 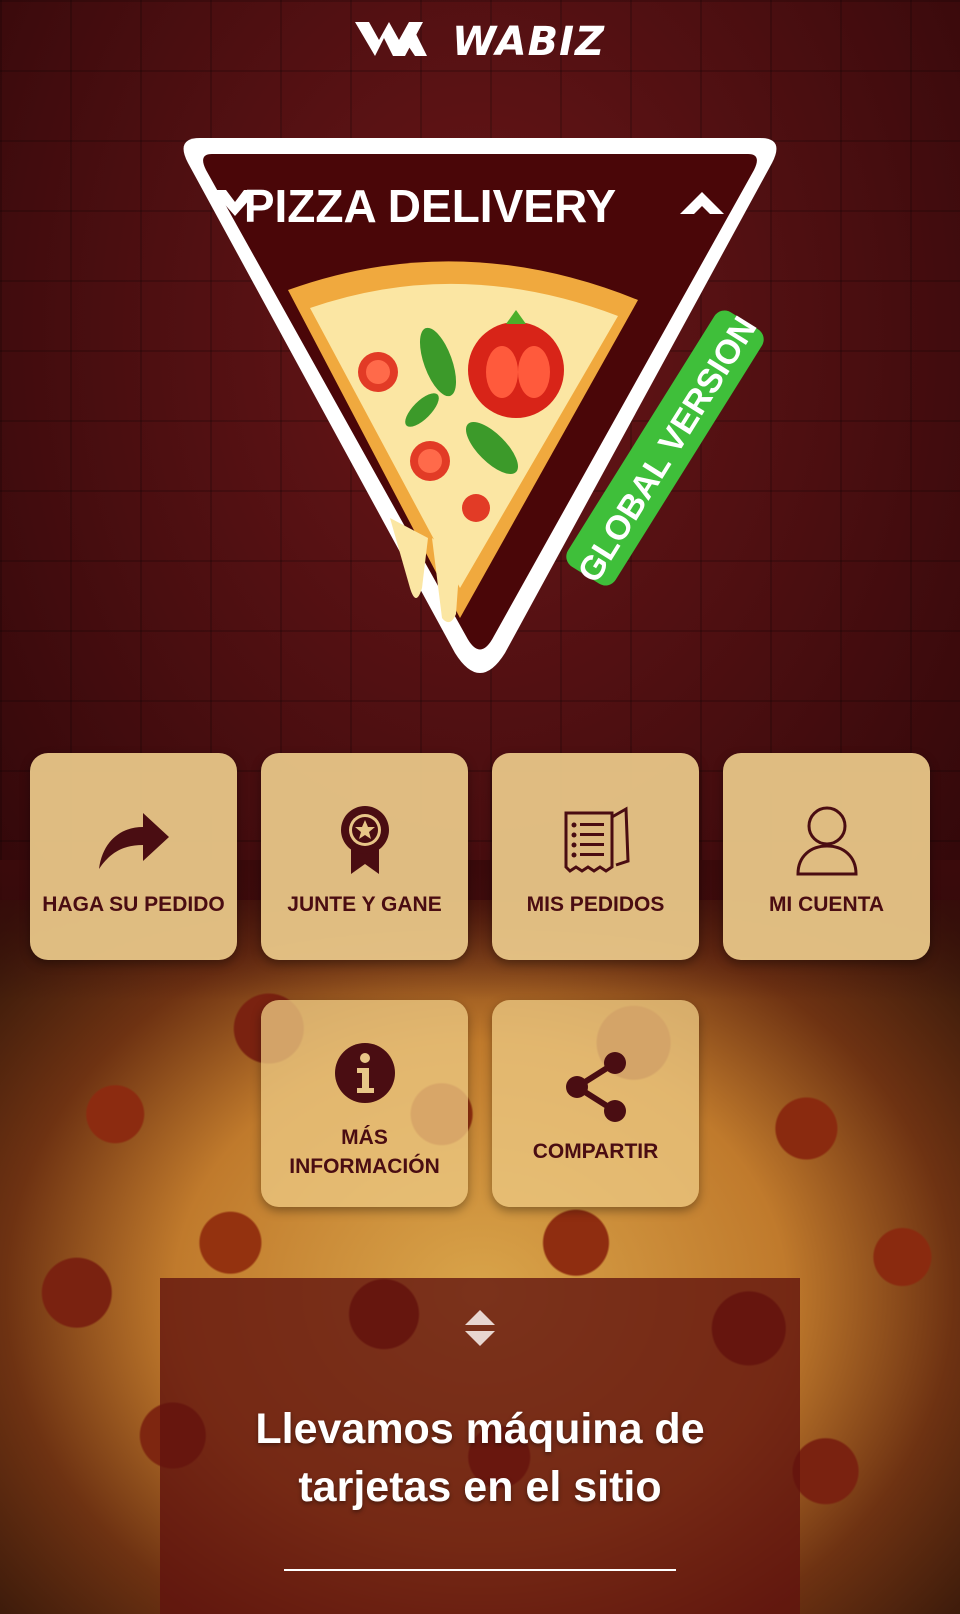 What do you see at coordinates (134, 840) in the screenshot?
I see `share-arrow-icon` at bounding box center [134, 840].